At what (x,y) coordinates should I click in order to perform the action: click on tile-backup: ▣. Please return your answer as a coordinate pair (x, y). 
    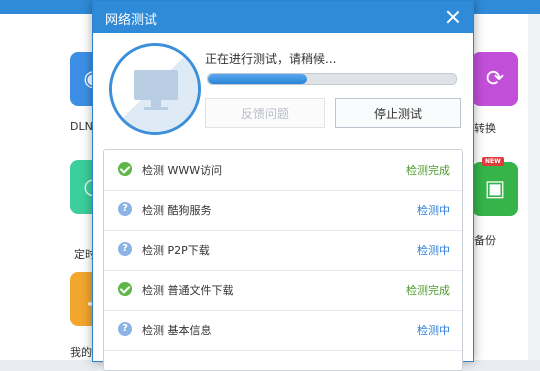
    Looking at the image, I should click on (495, 189).